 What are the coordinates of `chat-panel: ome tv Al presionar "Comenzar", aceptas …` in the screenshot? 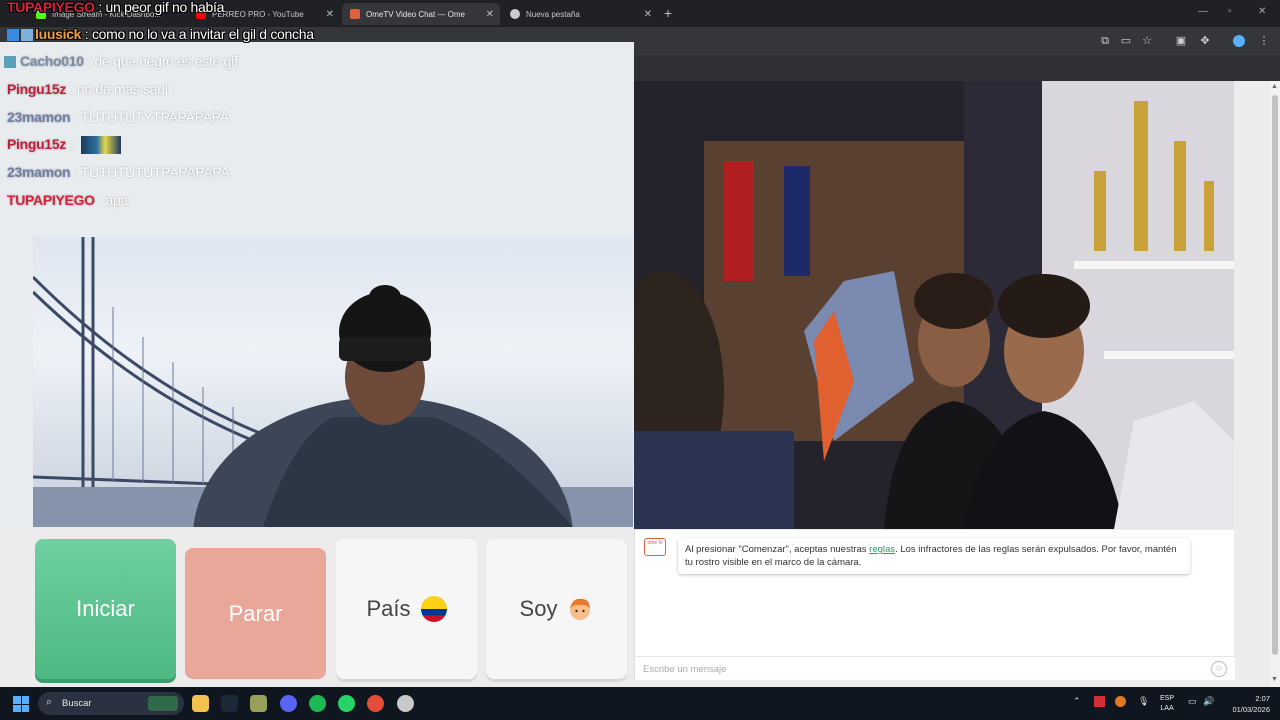 It's located at (934, 605).